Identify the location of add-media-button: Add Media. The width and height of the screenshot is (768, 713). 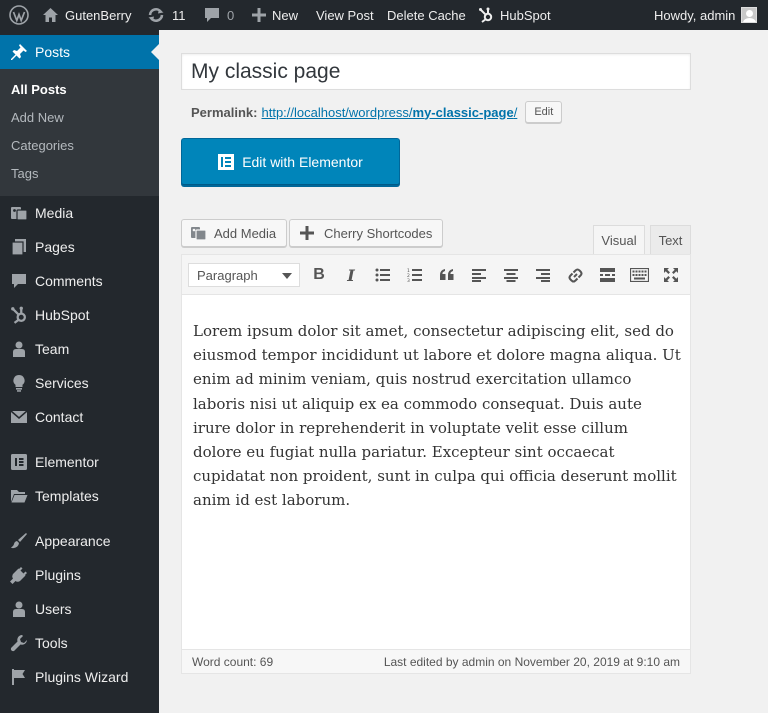
(234, 233).